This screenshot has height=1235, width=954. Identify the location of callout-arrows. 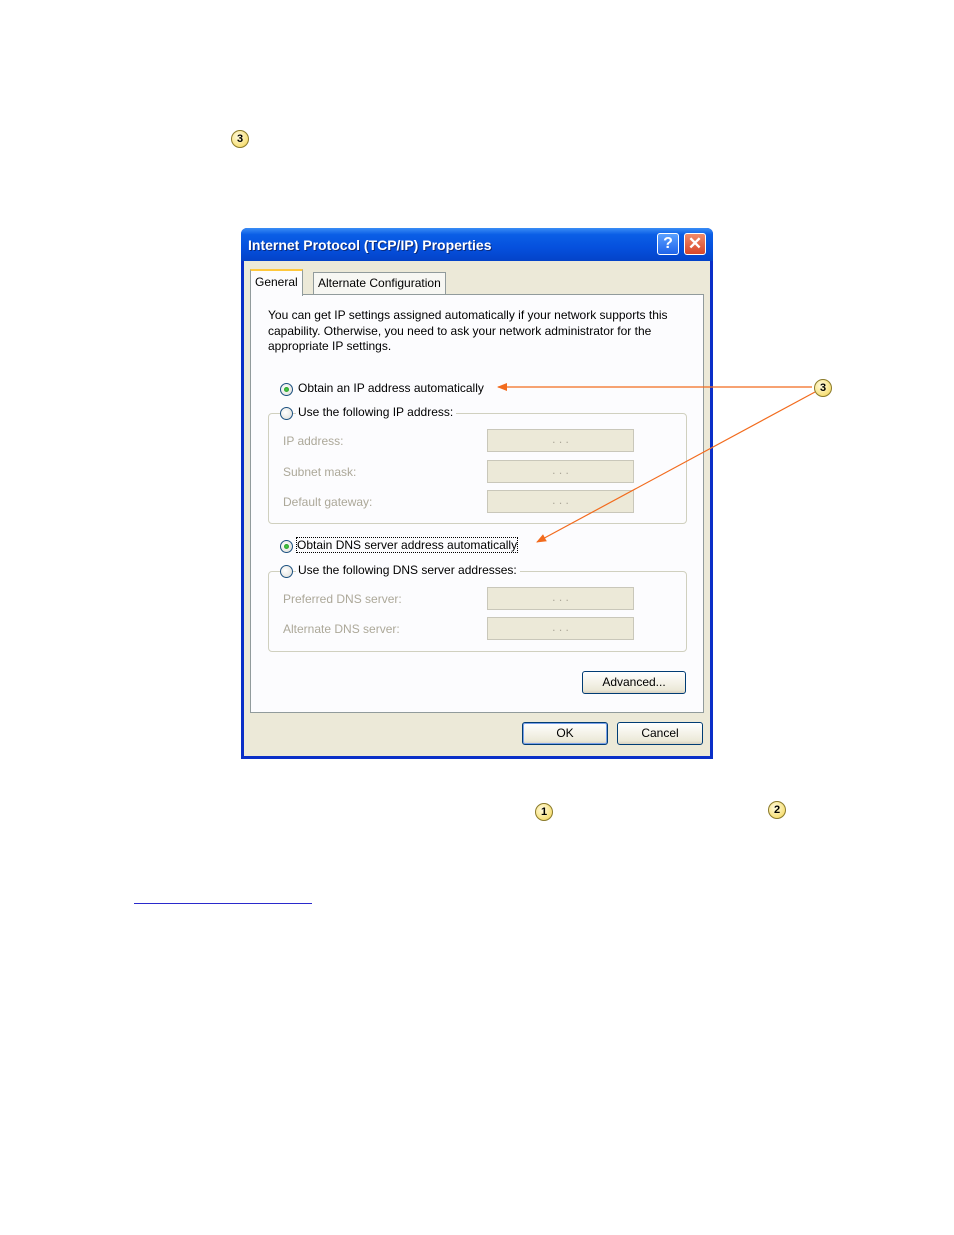
(656, 463).